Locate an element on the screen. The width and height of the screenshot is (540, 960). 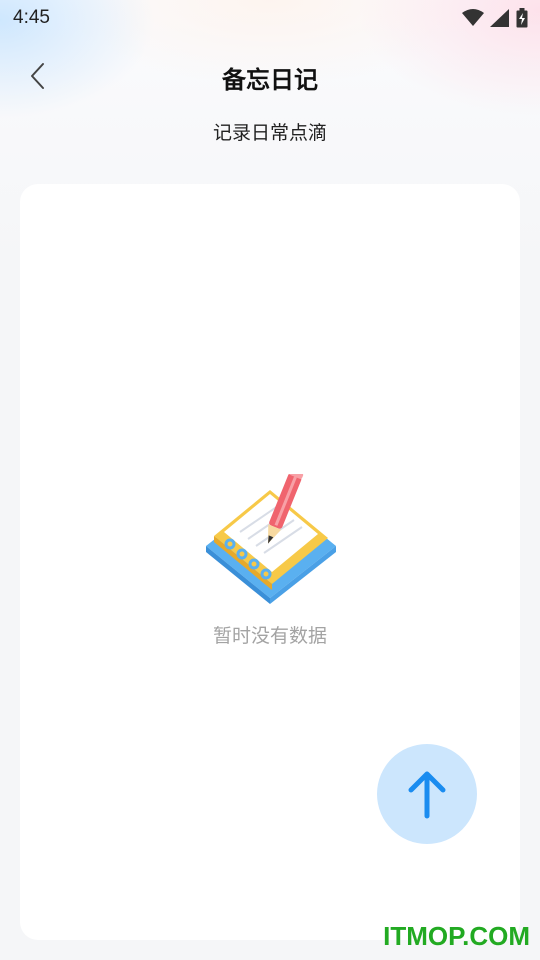
status-icons is located at coordinates (495, 18).